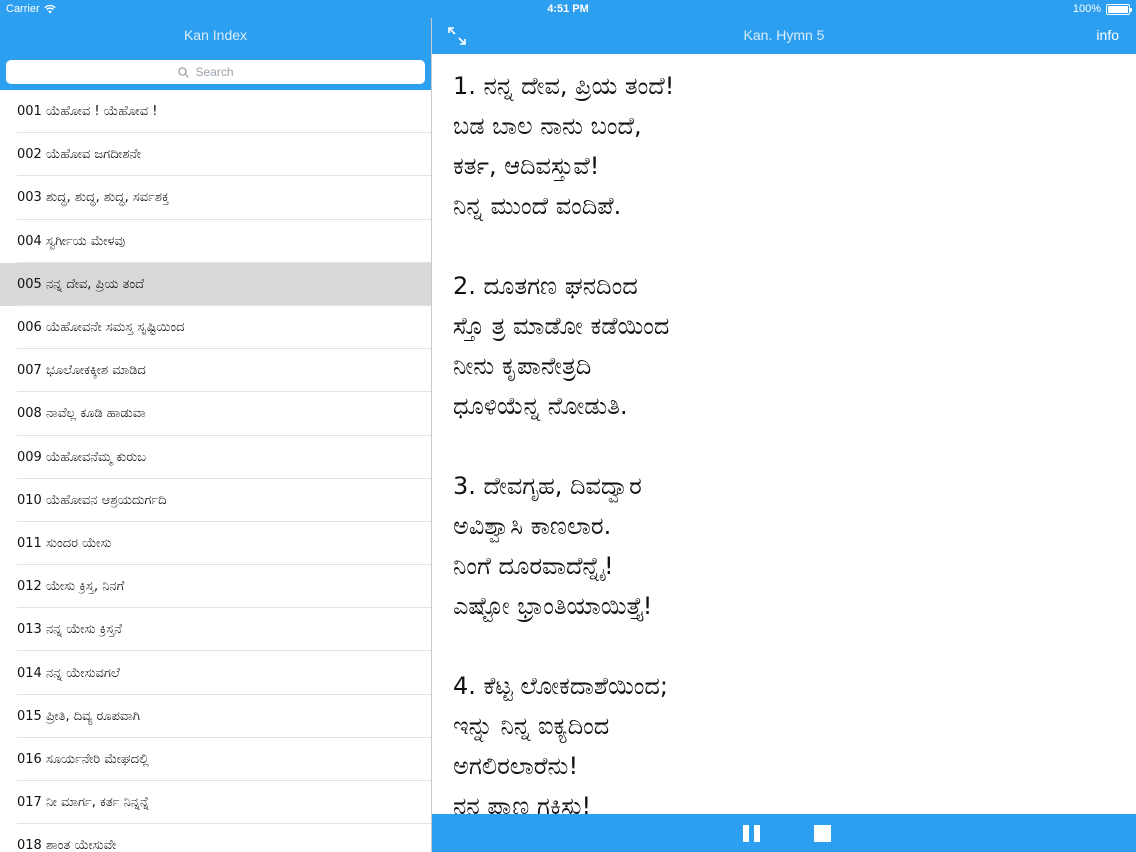 This screenshot has width=1136, height=852. Describe the element at coordinates (545, 286) in the screenshot. I see `verse-line: 2. ದೂತಗಣ ಘನದಿಂದ` at that location.